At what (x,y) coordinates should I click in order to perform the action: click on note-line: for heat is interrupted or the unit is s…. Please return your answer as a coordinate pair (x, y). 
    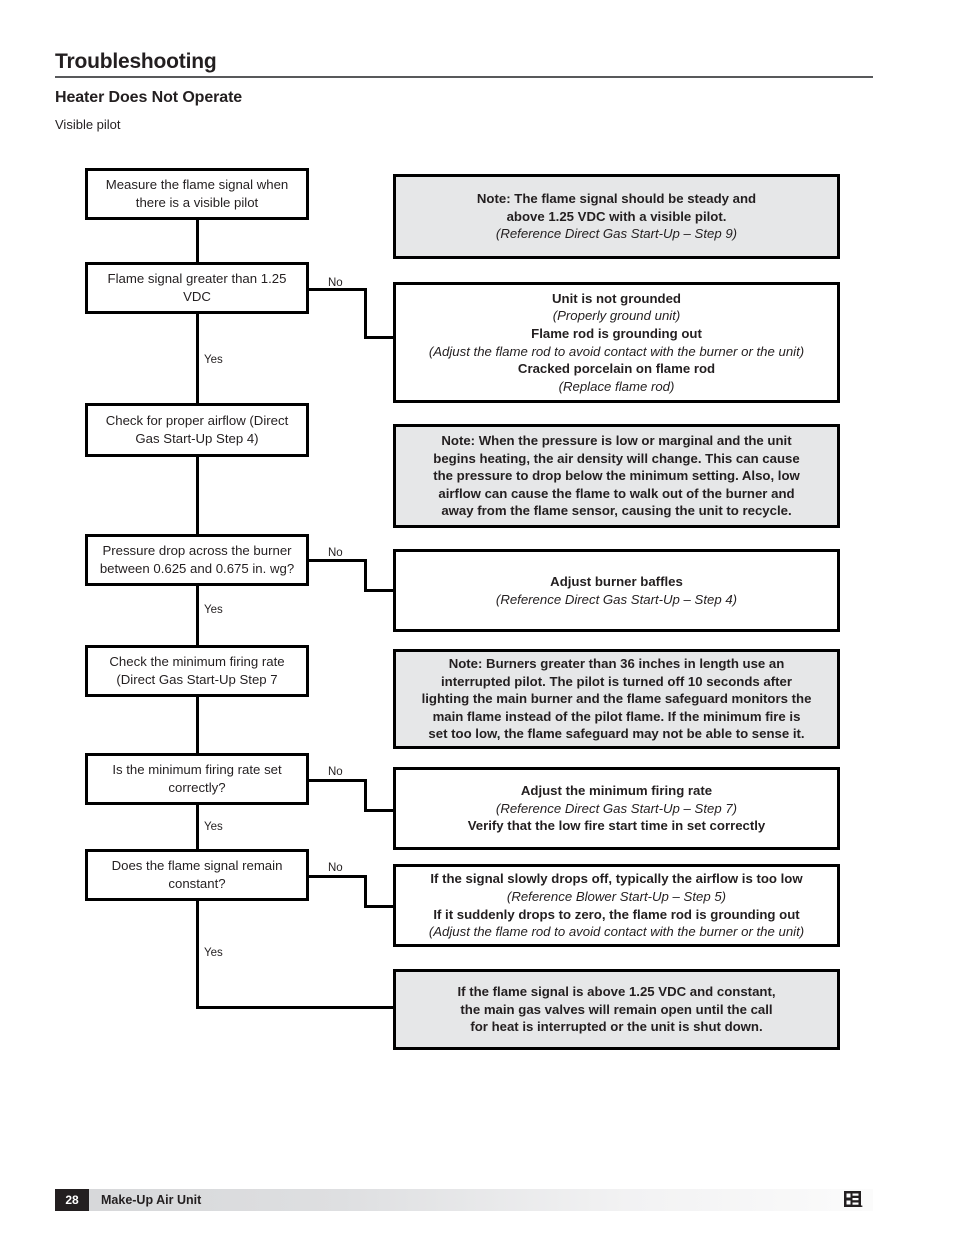
    Looking at the image, I should click on (616, 1027).